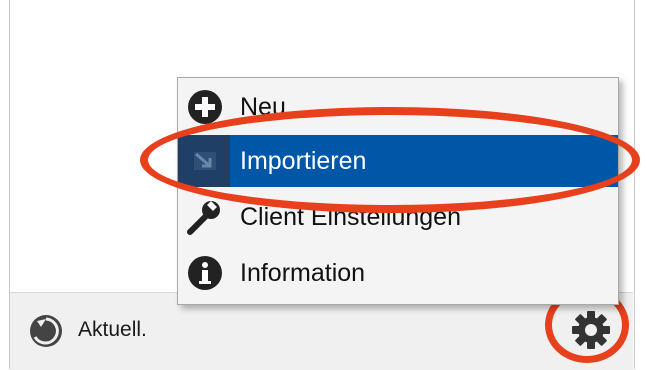 Image resolution: width=646 pixels, height=370 pixels. I want to click on menu-item-label: Information, so click(303, 272).